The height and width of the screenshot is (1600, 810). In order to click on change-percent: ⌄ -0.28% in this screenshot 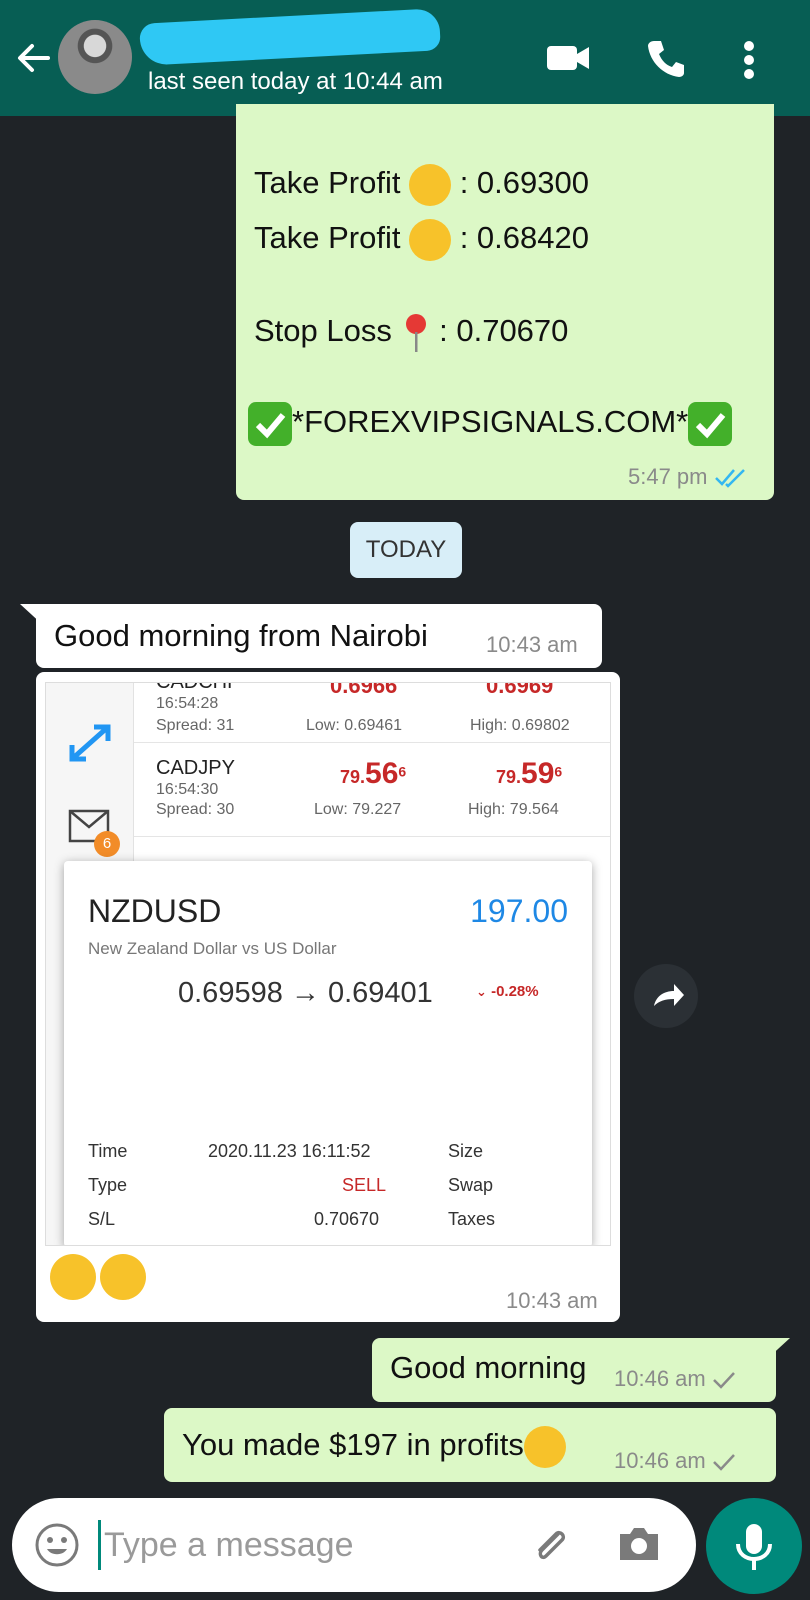, I will do `click(507, 991)`.